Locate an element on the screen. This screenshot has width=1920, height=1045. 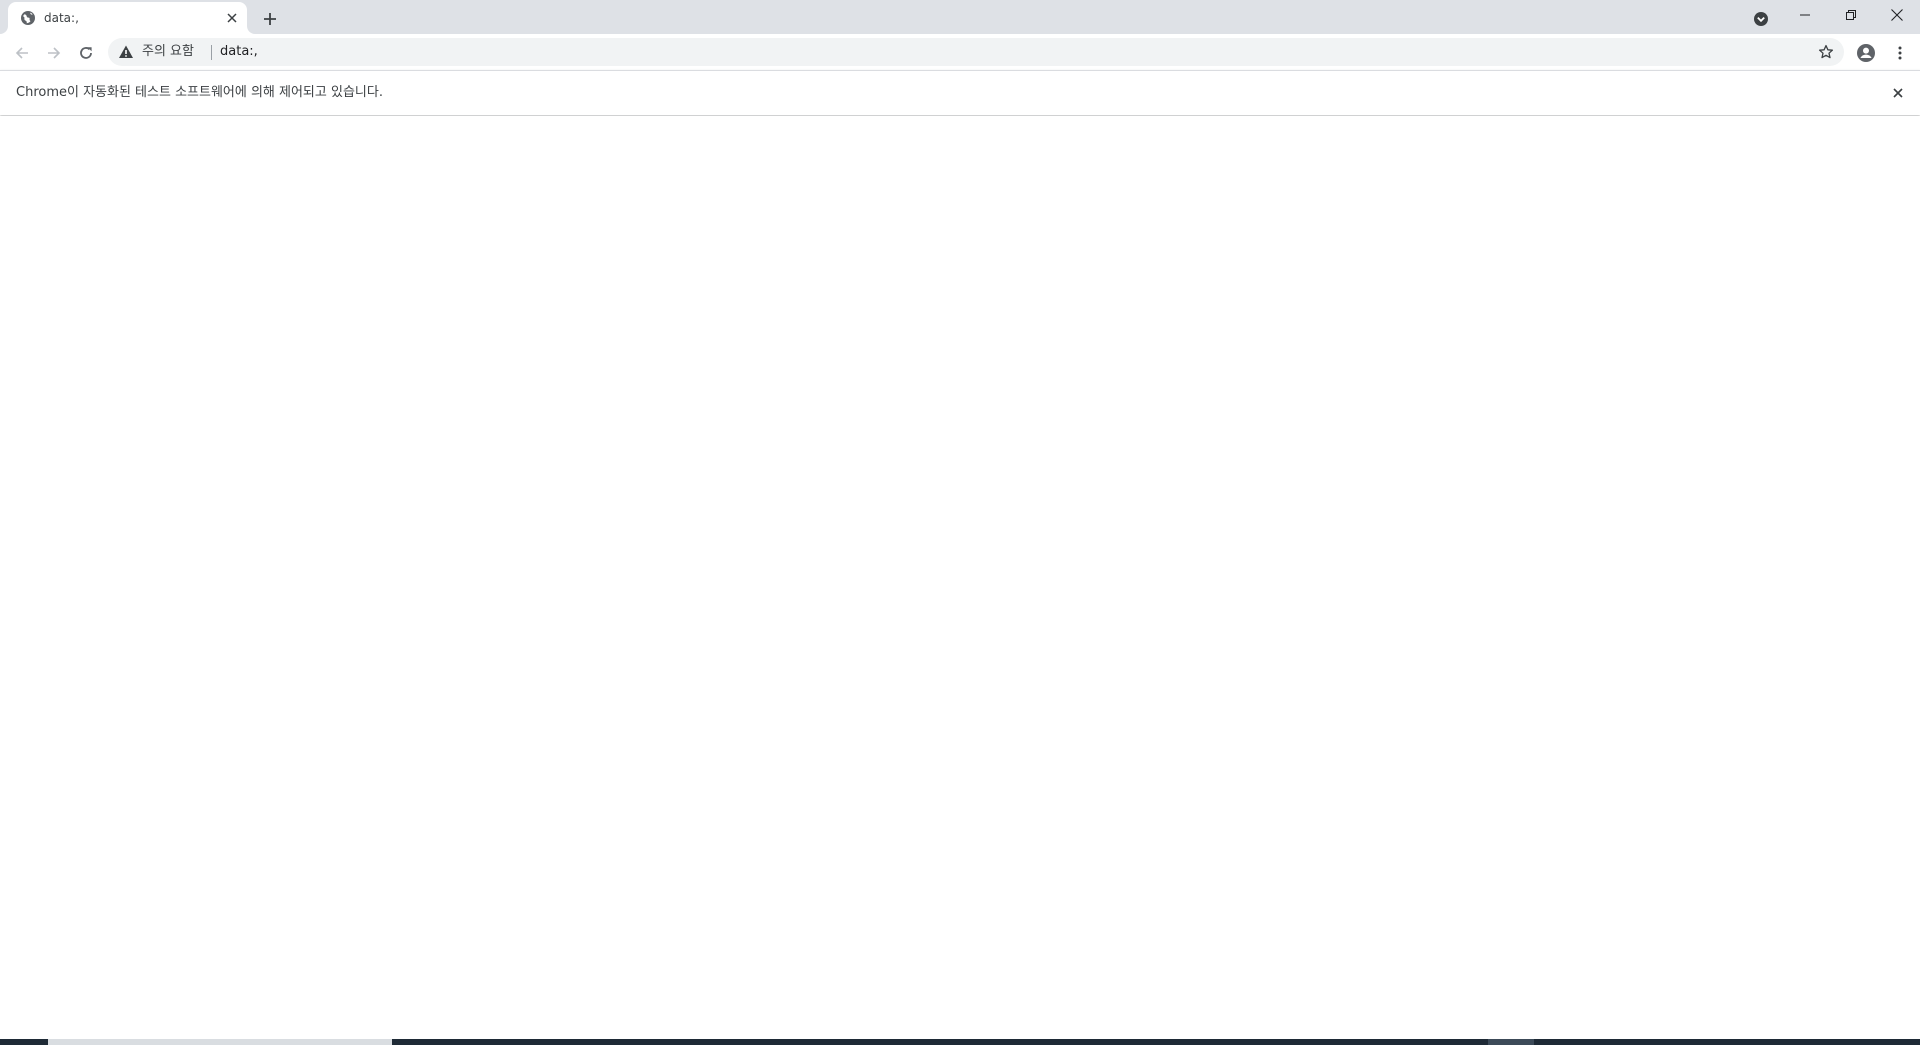
new-tab-button is located at coordinates (270, 19).